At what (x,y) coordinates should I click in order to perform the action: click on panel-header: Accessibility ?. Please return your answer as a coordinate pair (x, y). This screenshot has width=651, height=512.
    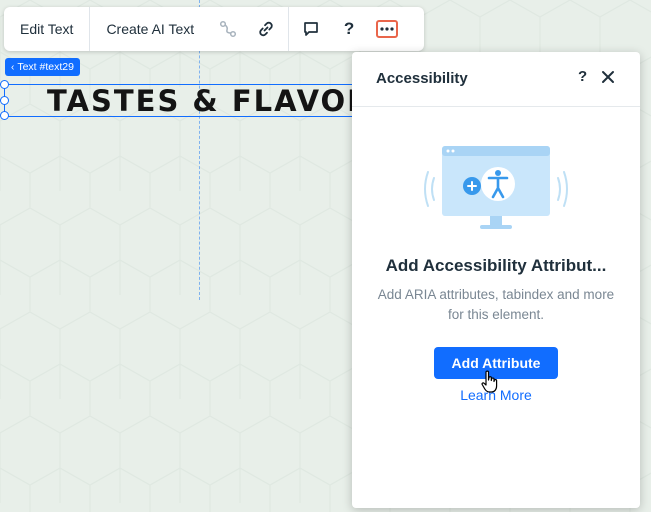
    Looking at the image, I should click on (496, 79).